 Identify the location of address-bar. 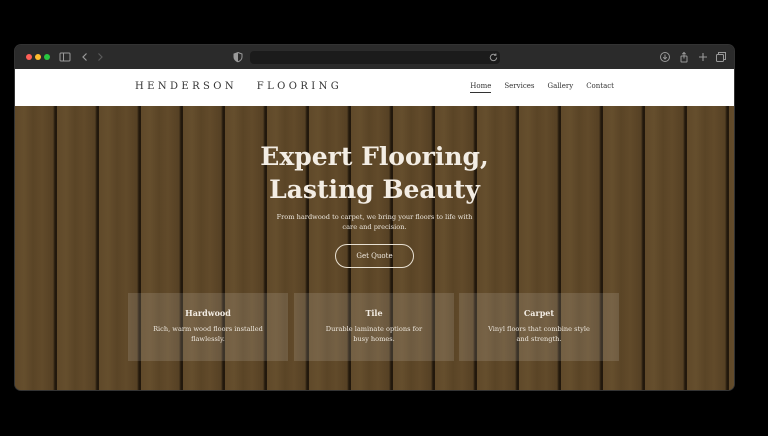
(375, 57).